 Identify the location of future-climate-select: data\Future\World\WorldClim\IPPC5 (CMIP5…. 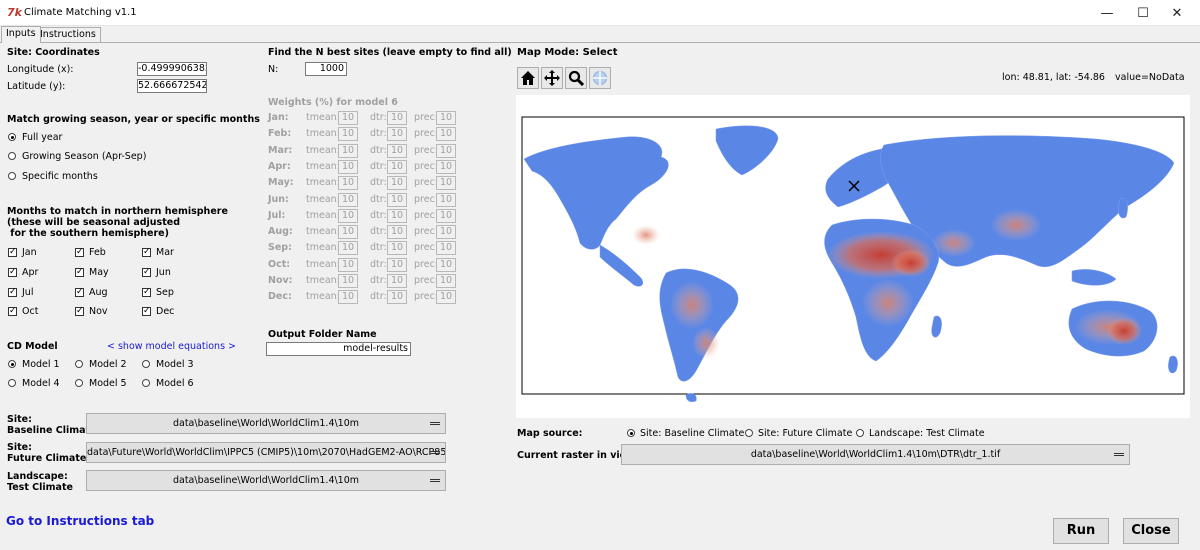
(266, 452).